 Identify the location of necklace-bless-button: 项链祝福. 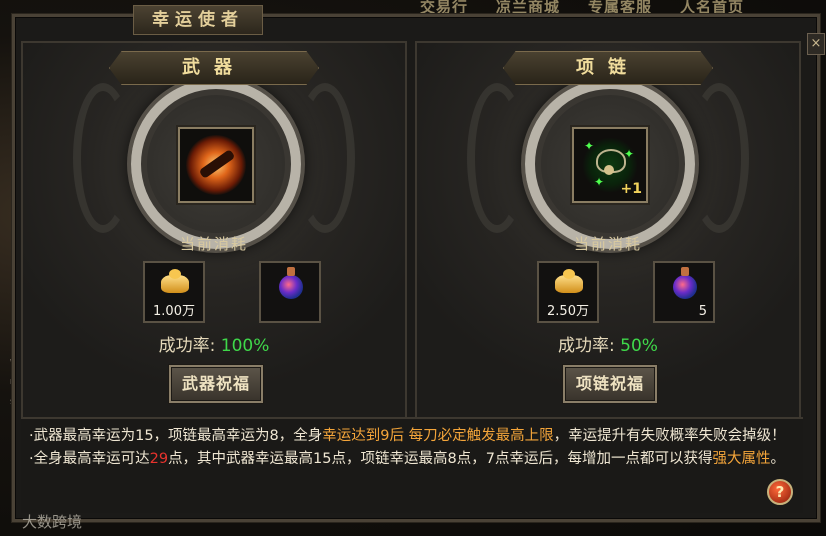
(610, 384).